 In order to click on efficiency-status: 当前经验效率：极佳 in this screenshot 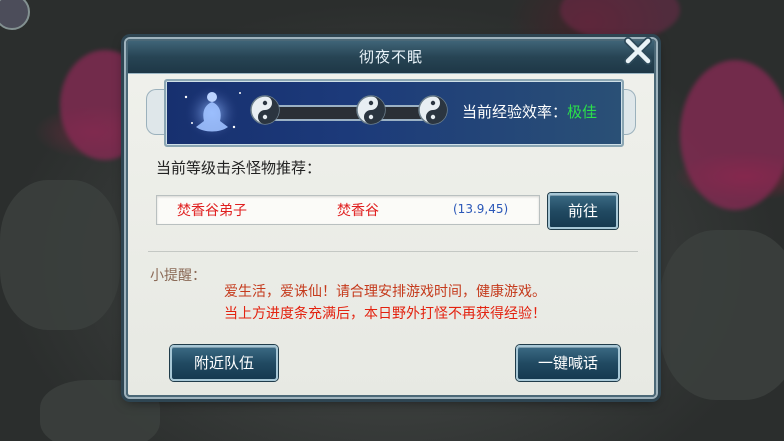, I will do `click(529, 111)`.